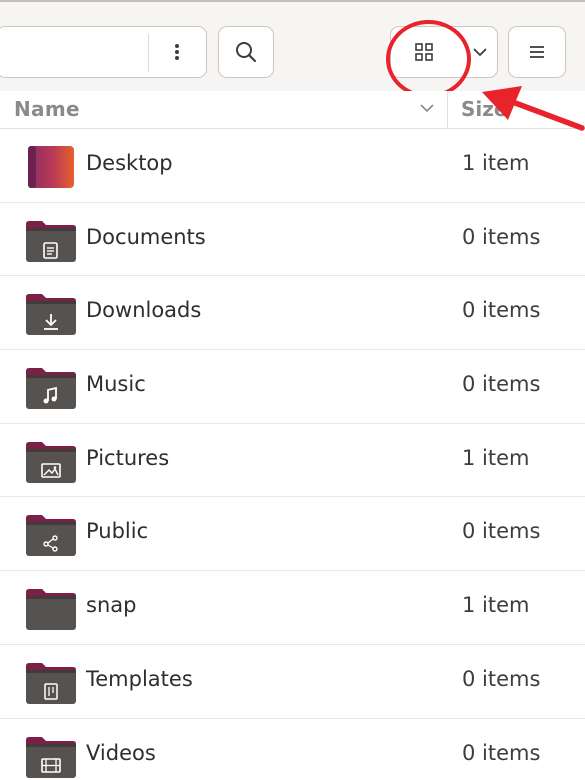 Image resolution: width=585 pixels, height=780 pixels. I want to click on chevron-down-icon, so click(479, 52).